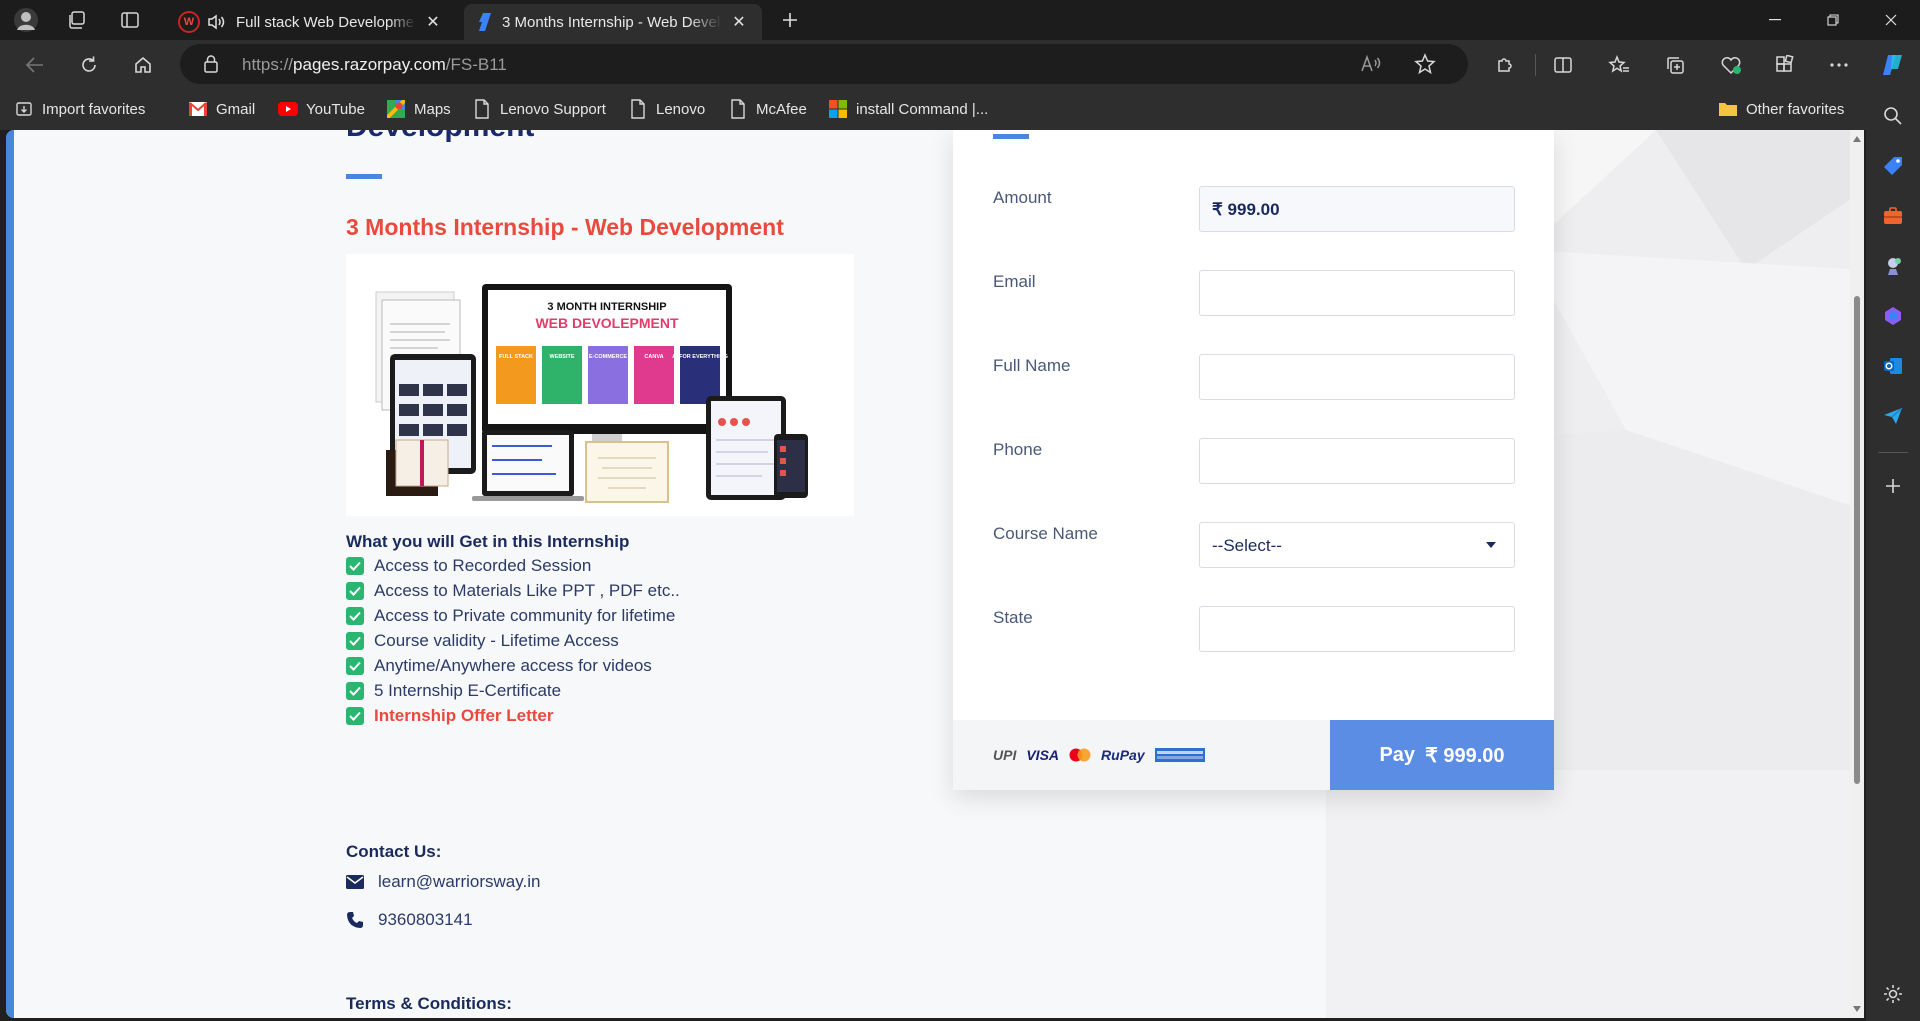  Describe the element at coordinates (1857, 540) in the screenshot. I see `scrollbar-thumb` at that location.